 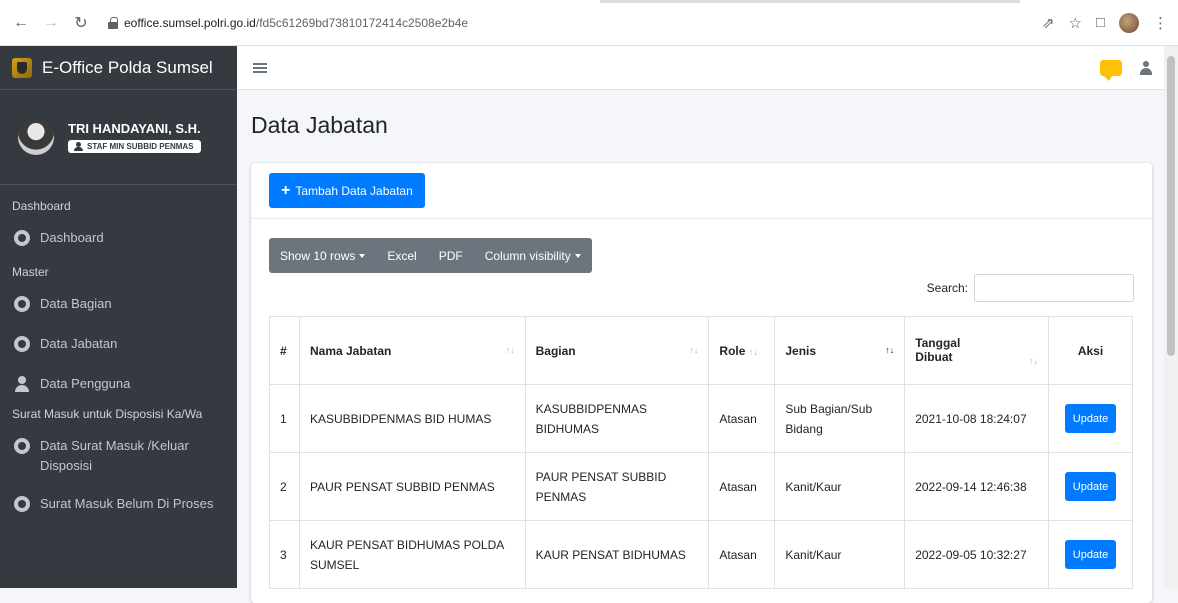 I want to click on user-avatar, so click(x=36, y=137).